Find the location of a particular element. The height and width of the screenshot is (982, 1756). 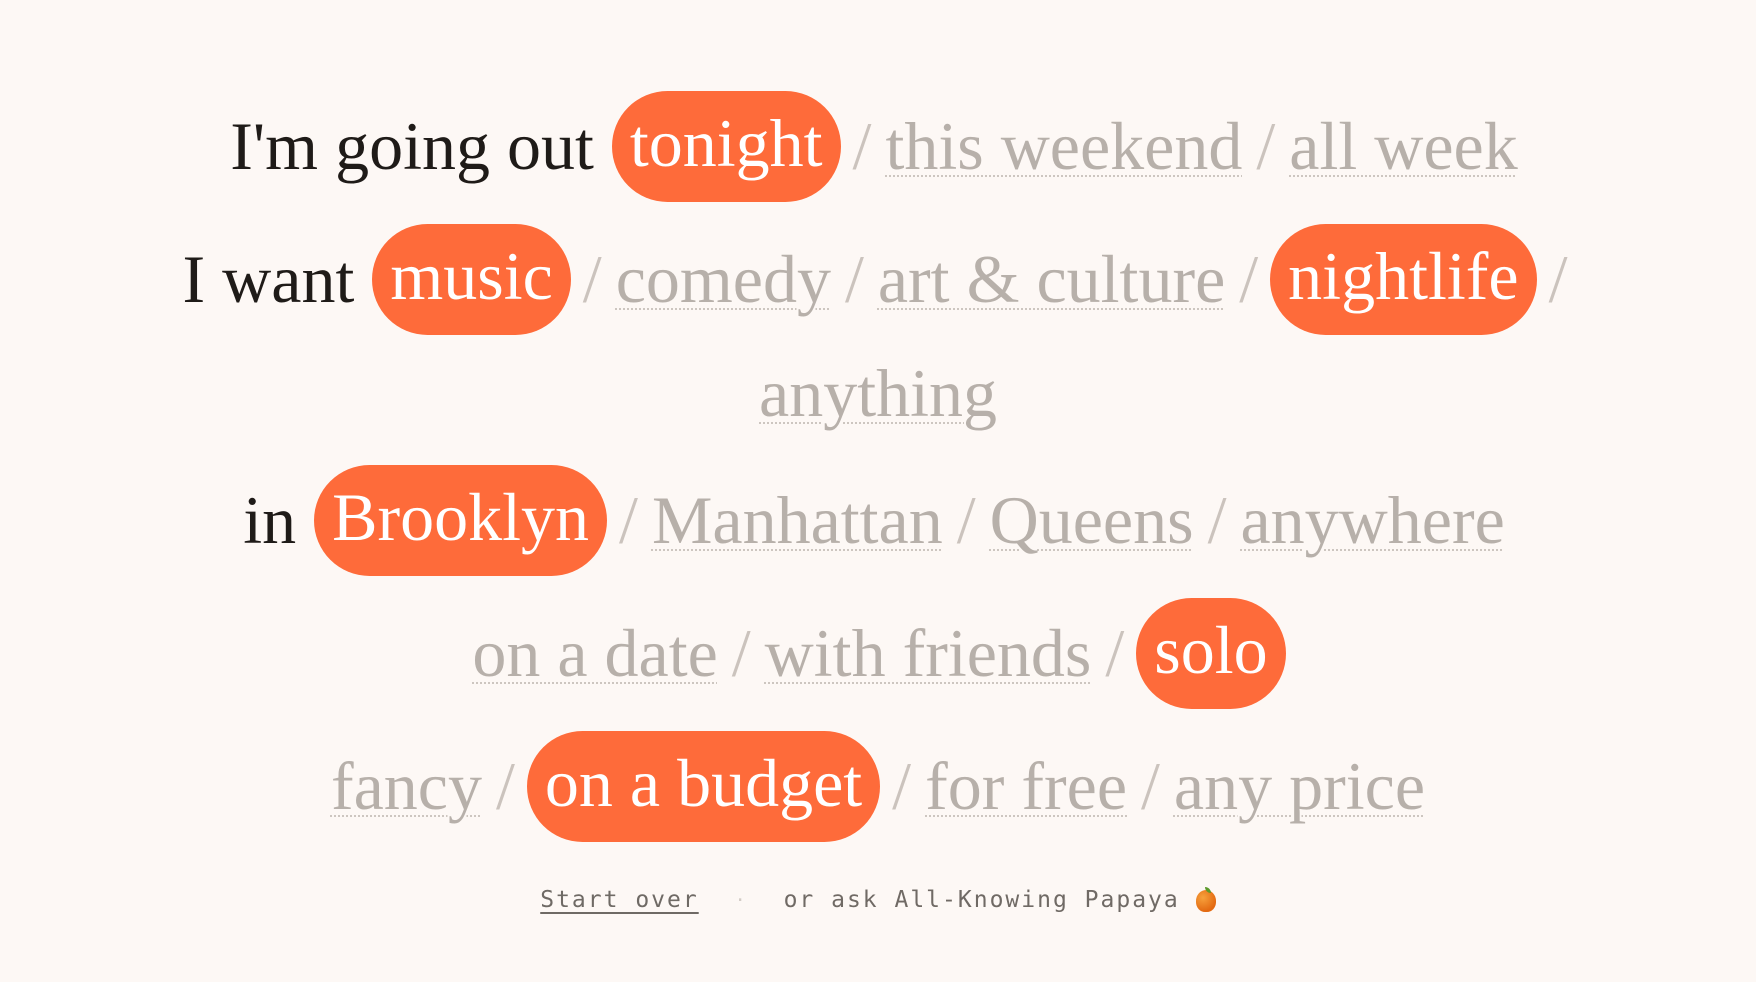

ask-papaya-text: or ask All-Knowing Papaya is located at coordinates (982, 900).